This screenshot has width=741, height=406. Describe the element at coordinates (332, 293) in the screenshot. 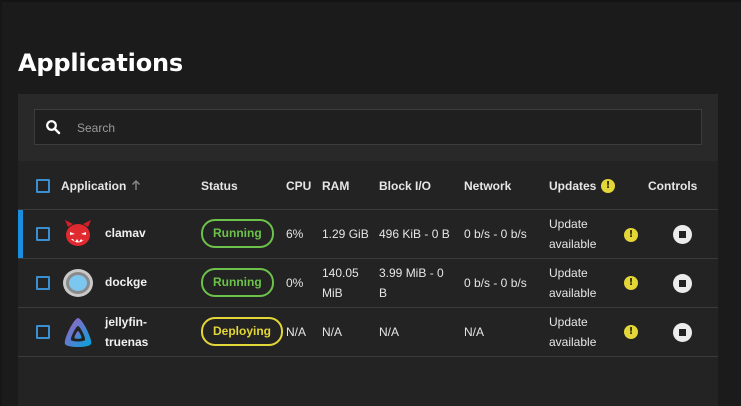

I see `ram-value-line2: MiB` at that location.